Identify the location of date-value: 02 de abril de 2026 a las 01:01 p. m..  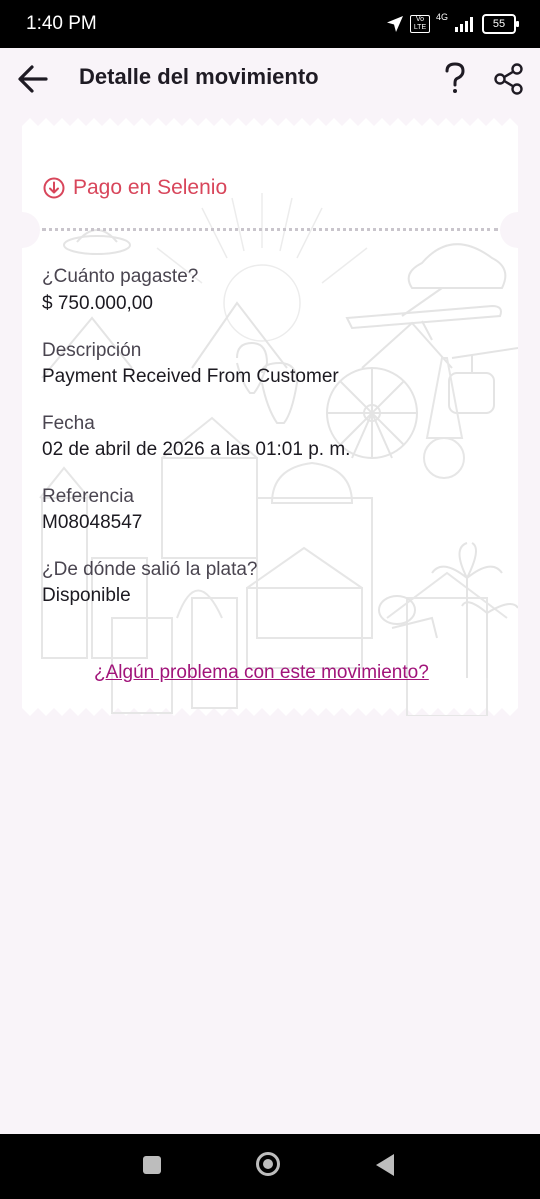
(196, 449).